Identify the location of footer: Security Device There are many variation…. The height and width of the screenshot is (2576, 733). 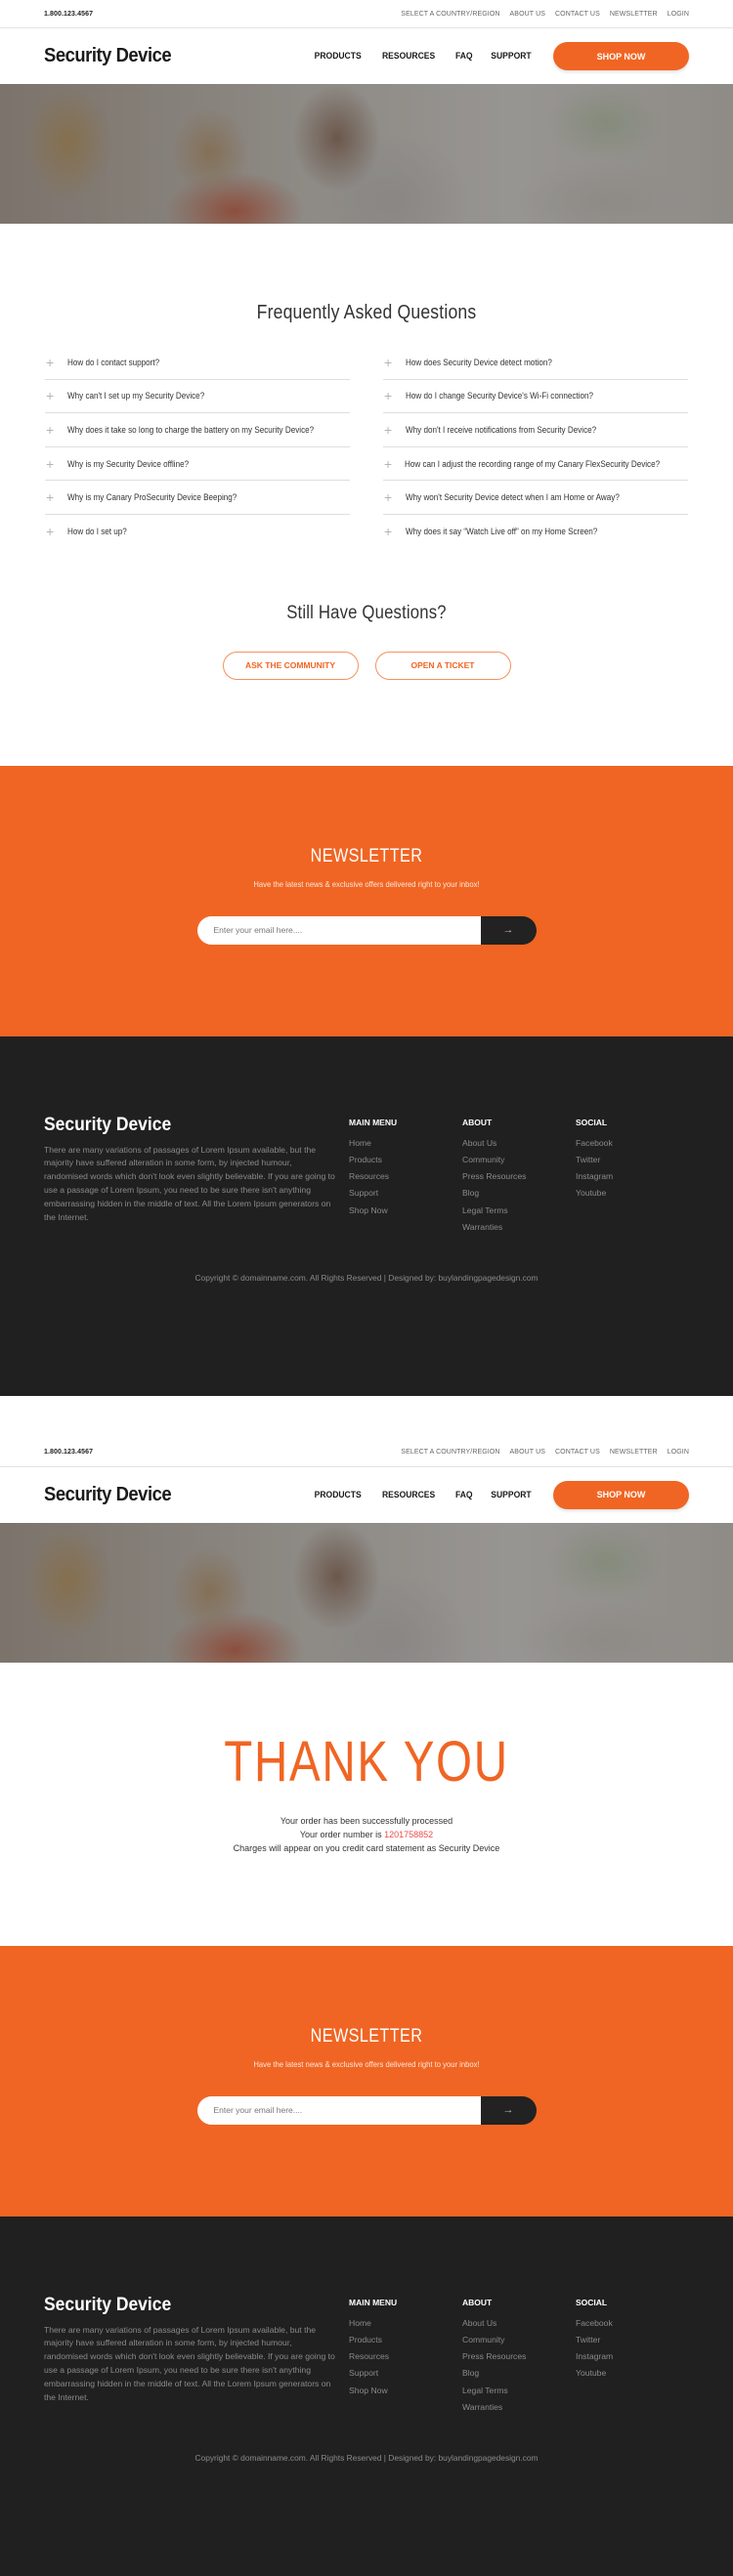
(366, 1215).